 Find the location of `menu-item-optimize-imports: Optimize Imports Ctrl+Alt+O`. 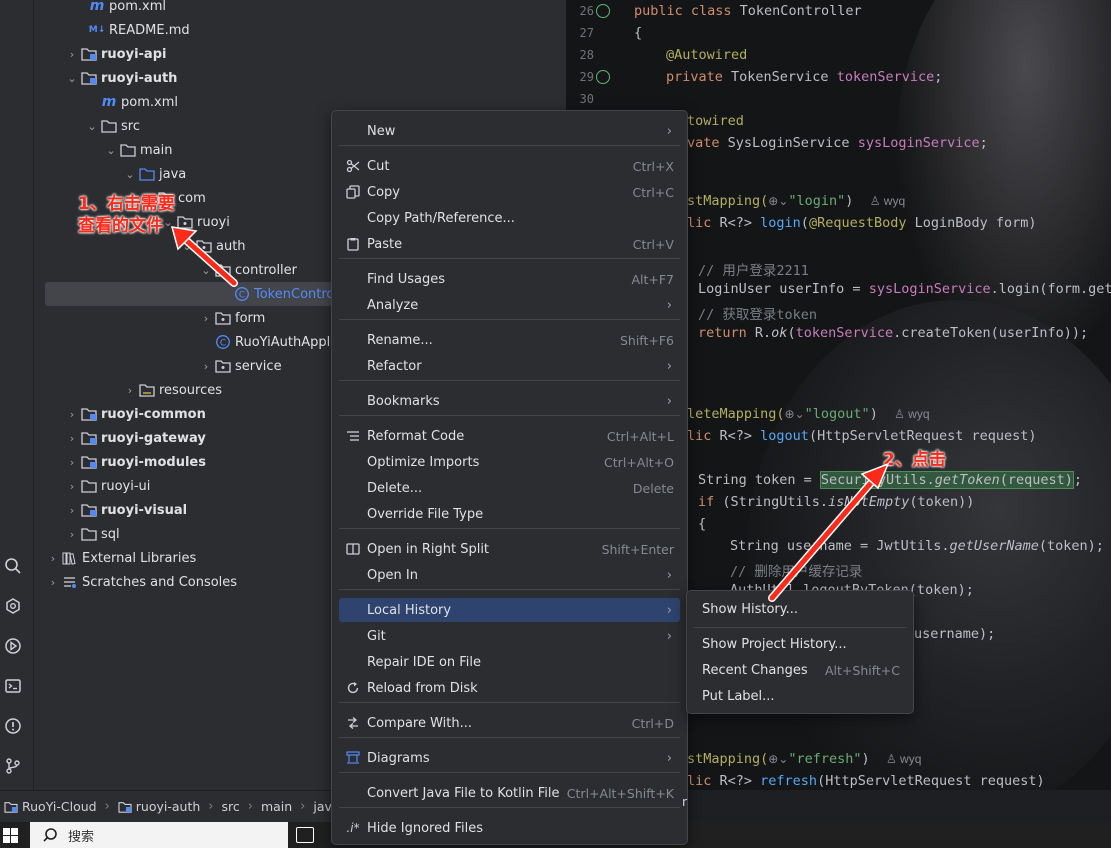

menu-item-optimize-imports: Optimize Imports Ctrl+Alt+O is located at coordinates (509, 462).